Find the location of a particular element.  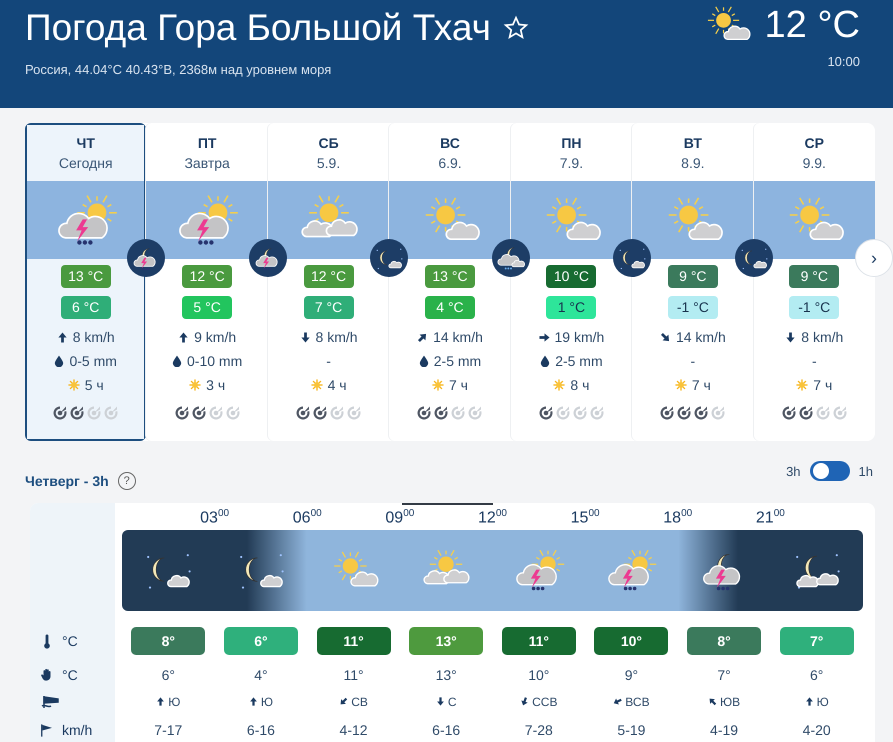

max-temperature: 10 °C is located at coordinates (571, 276).